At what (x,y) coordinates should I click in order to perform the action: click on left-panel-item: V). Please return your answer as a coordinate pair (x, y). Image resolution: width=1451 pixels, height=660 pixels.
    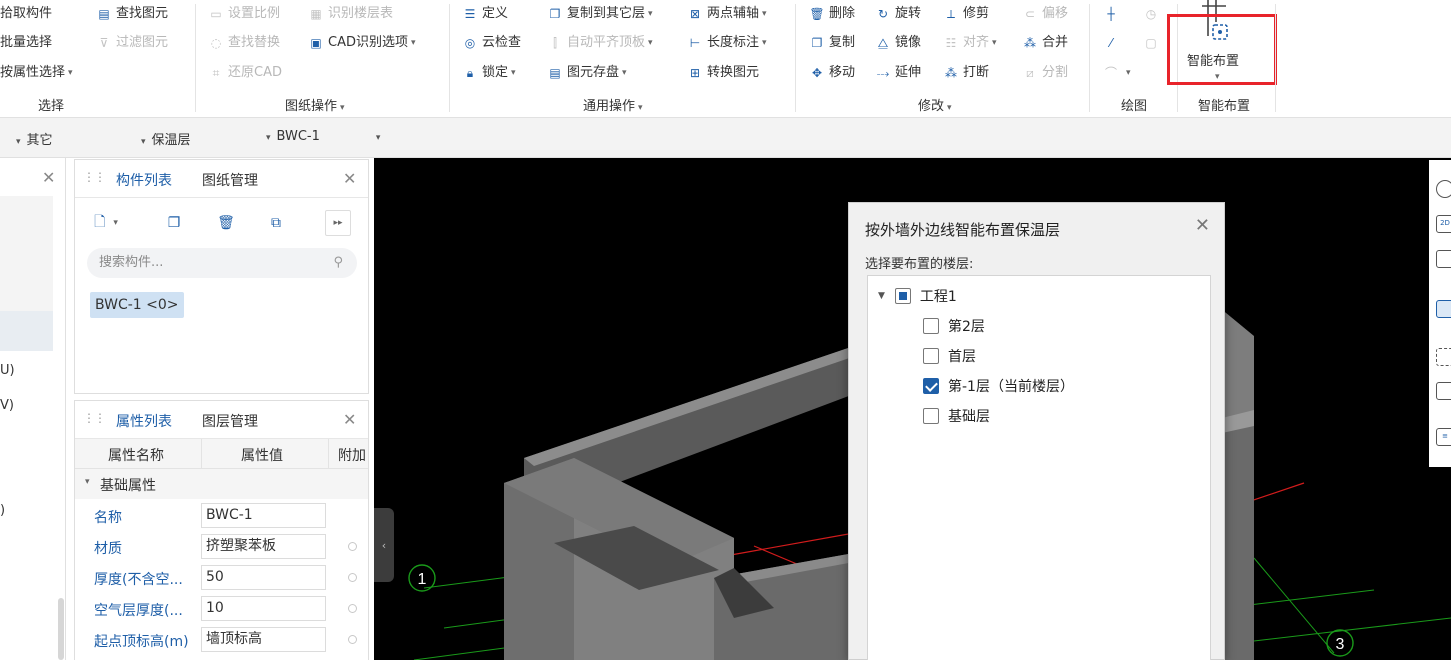
    Looking at the image, I should click on (7, 405).